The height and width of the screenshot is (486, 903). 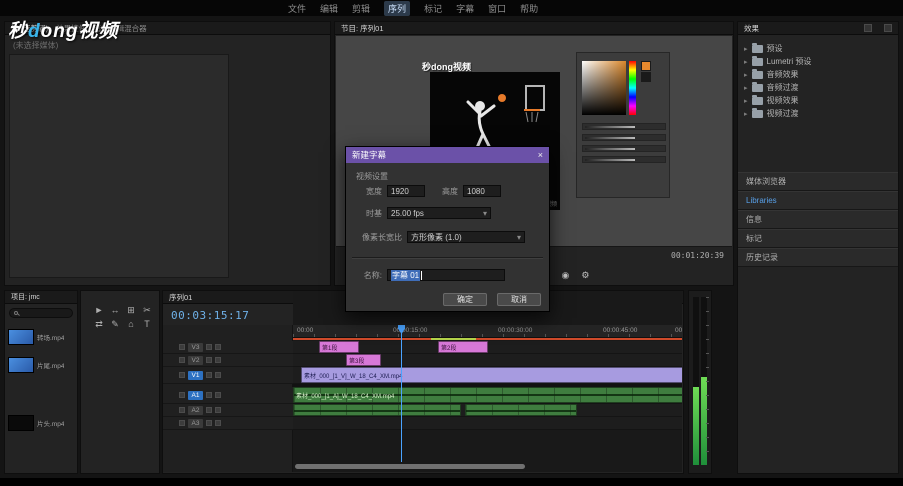 What do you see at coordinates (42, 365) in the screenshot?
I see `project-item: 片尾.mp4` at bounding box center [42, 365].